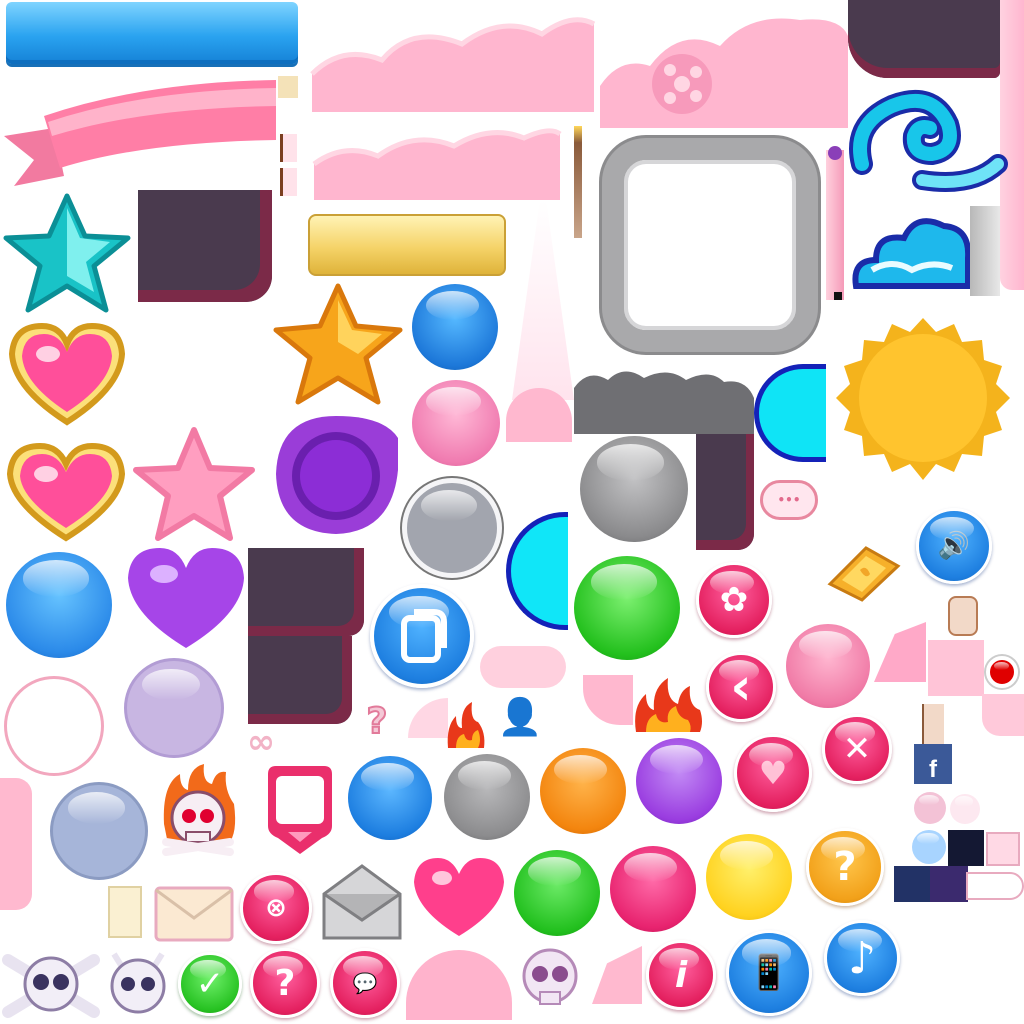 Image resolution: width=1024 pixels, height=1024 pixels. What do you see at coordinates (520, 717) in the screenshot?
I see `user-remove-icon-small: 👤` at bounding box center [520, 717].